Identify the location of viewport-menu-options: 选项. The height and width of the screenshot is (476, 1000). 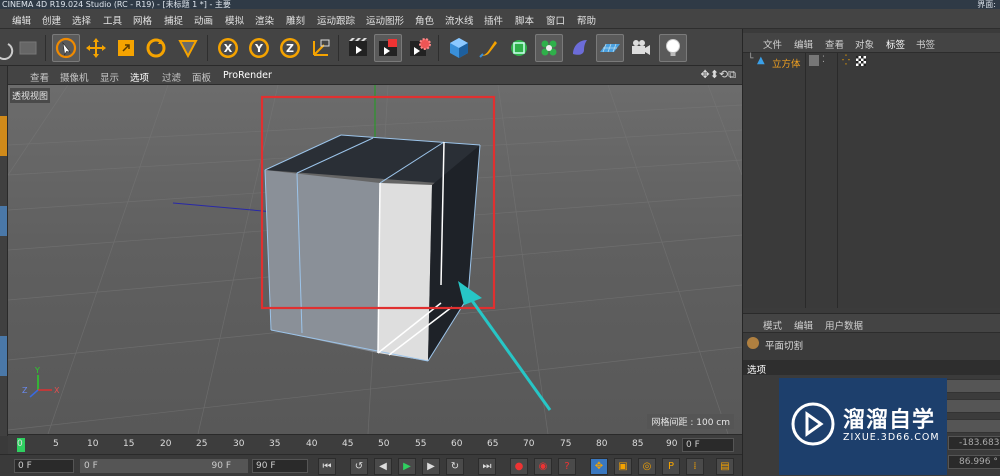
(139, 77).